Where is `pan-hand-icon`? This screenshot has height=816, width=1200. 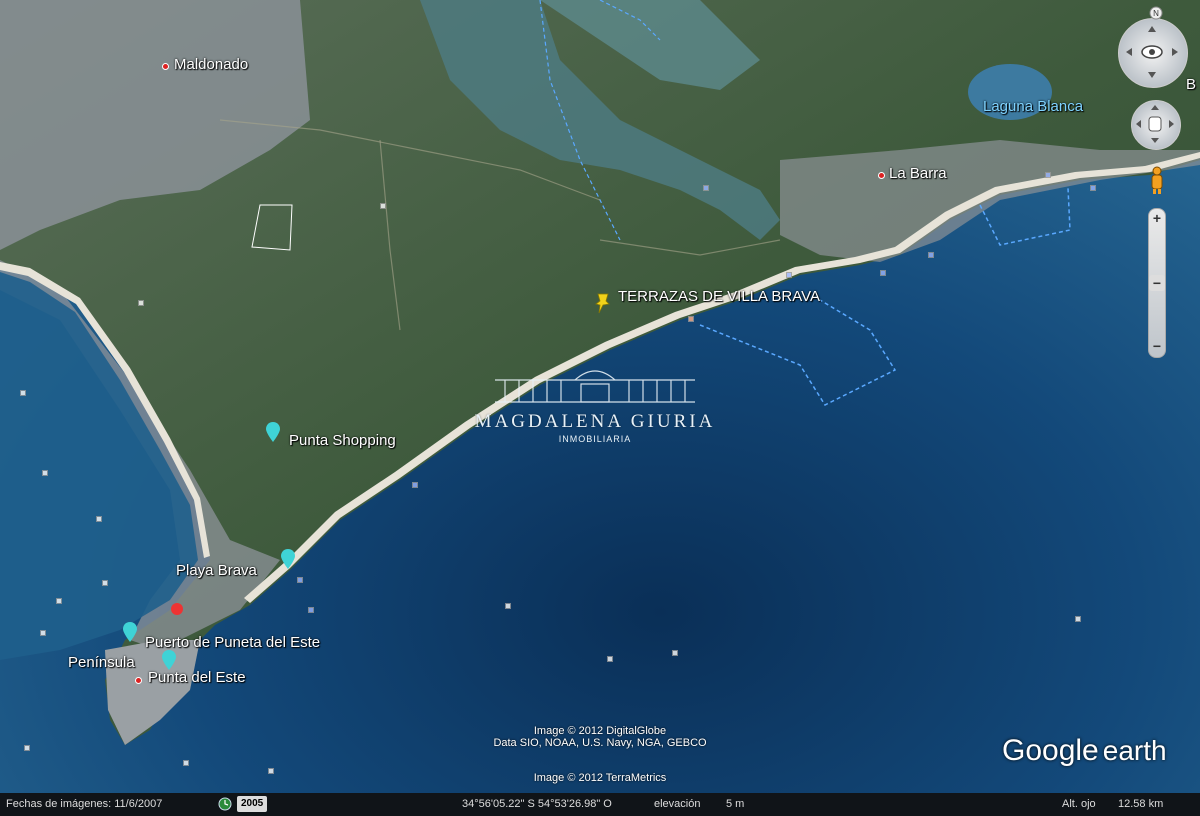 pan-hand-icon is located at coordinates (1155, 124).